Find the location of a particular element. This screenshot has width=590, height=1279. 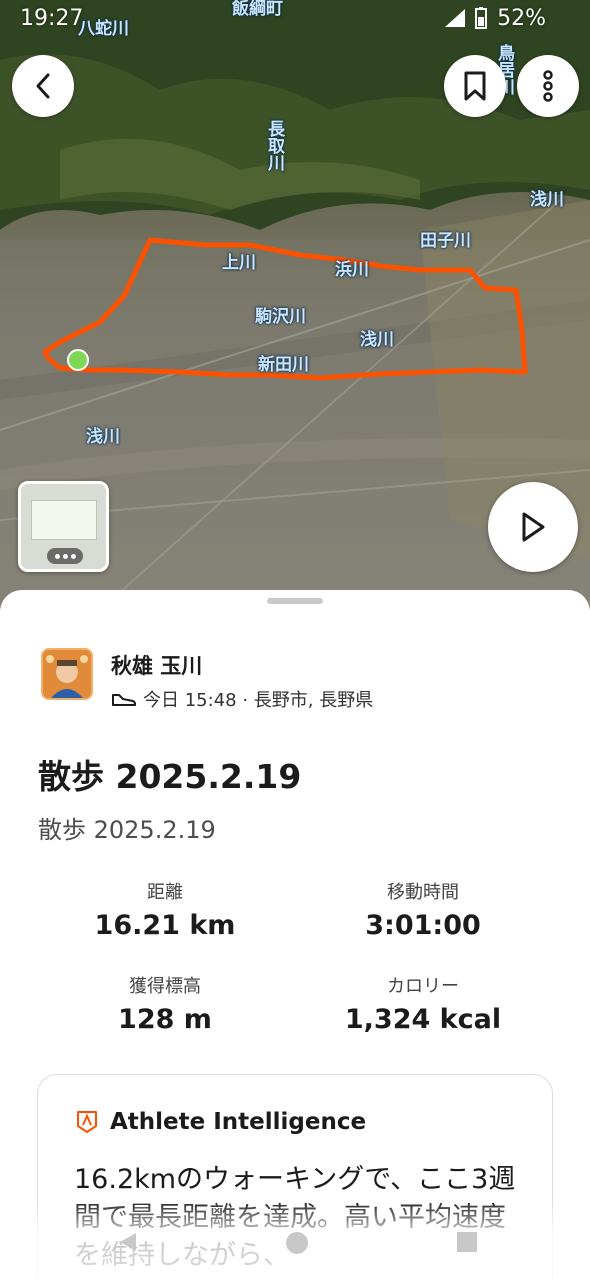

circle-home-icon is located at coordinates (297, 1243).